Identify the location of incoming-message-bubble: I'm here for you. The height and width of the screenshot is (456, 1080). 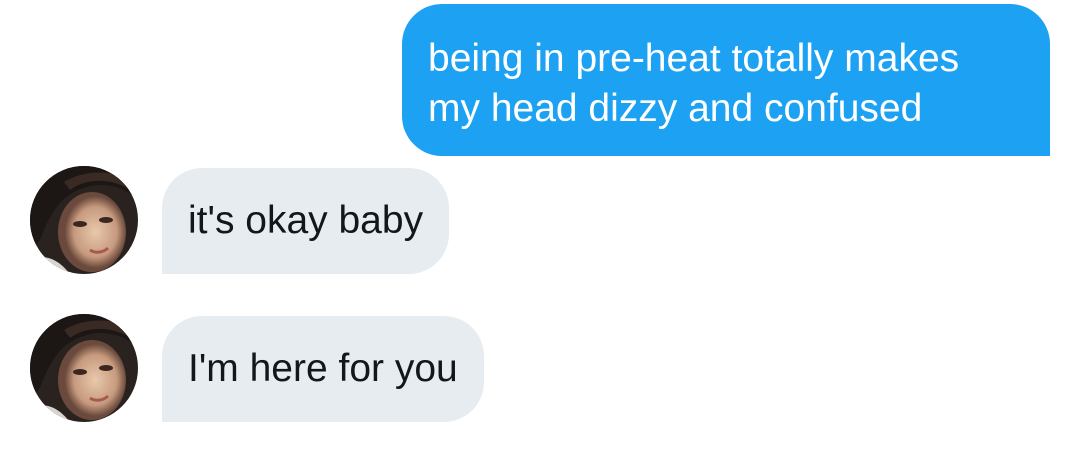
(323, 369).